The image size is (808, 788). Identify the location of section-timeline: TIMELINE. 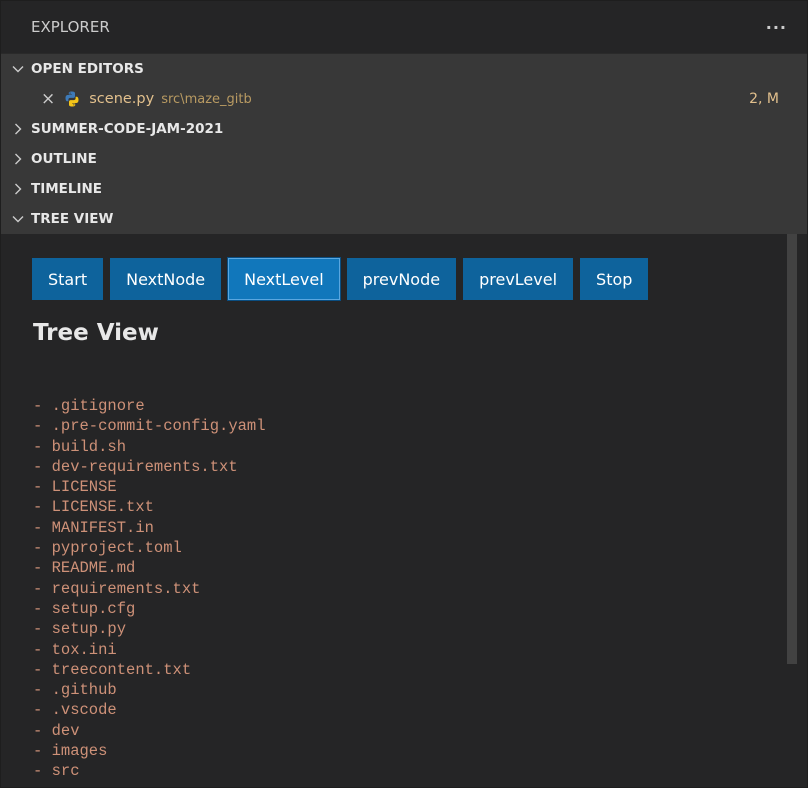
(404, 189).